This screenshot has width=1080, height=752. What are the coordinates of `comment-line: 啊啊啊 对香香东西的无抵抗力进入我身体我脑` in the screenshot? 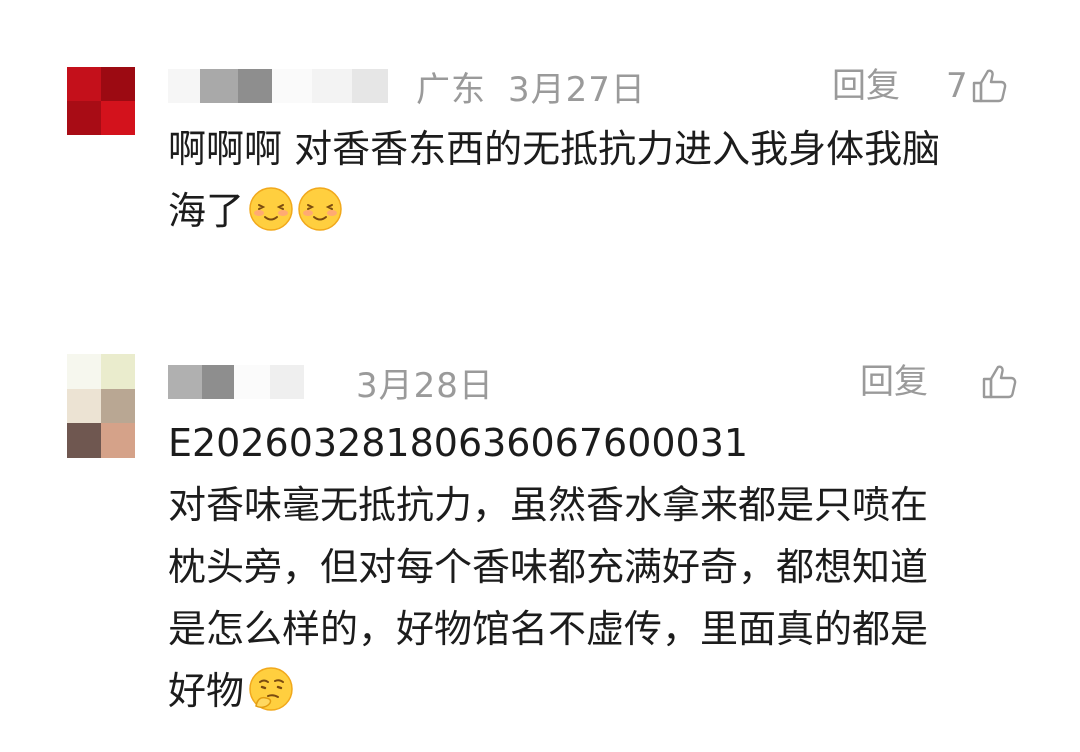 It's located at (554, 149).